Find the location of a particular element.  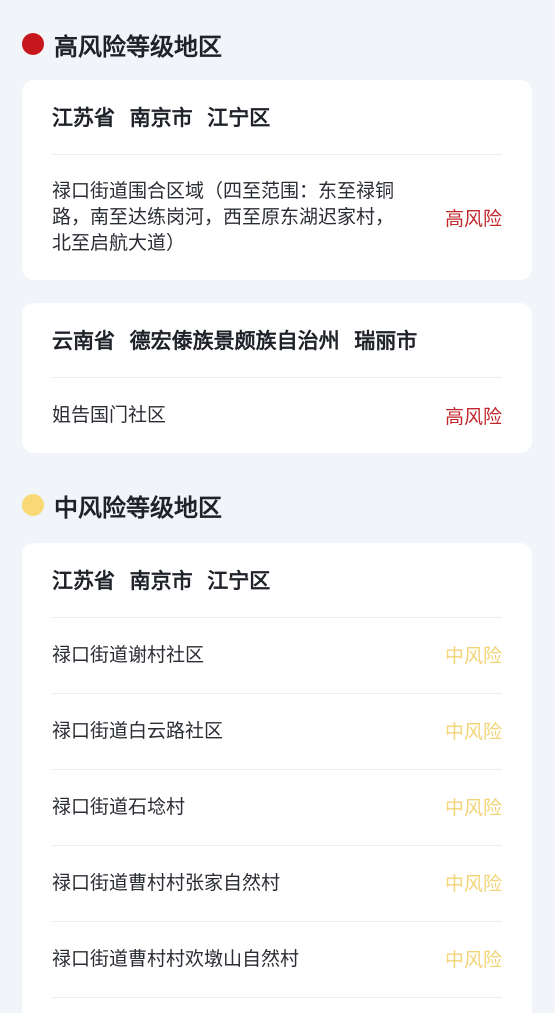

high-risk-card-2: 云南省 德宏傣族景颇族自治州 瑞丽市 姐告国门社区 高风险 is located at coordinates (277, 378).